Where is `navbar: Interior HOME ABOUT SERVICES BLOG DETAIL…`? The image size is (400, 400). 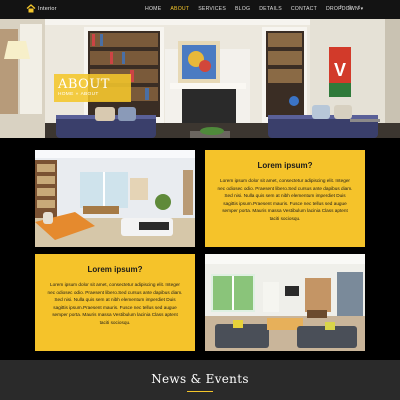 navbar: Interior HOME ABOUT SERVICES BLOG DETAIL… is located at coordinates (200, 9).